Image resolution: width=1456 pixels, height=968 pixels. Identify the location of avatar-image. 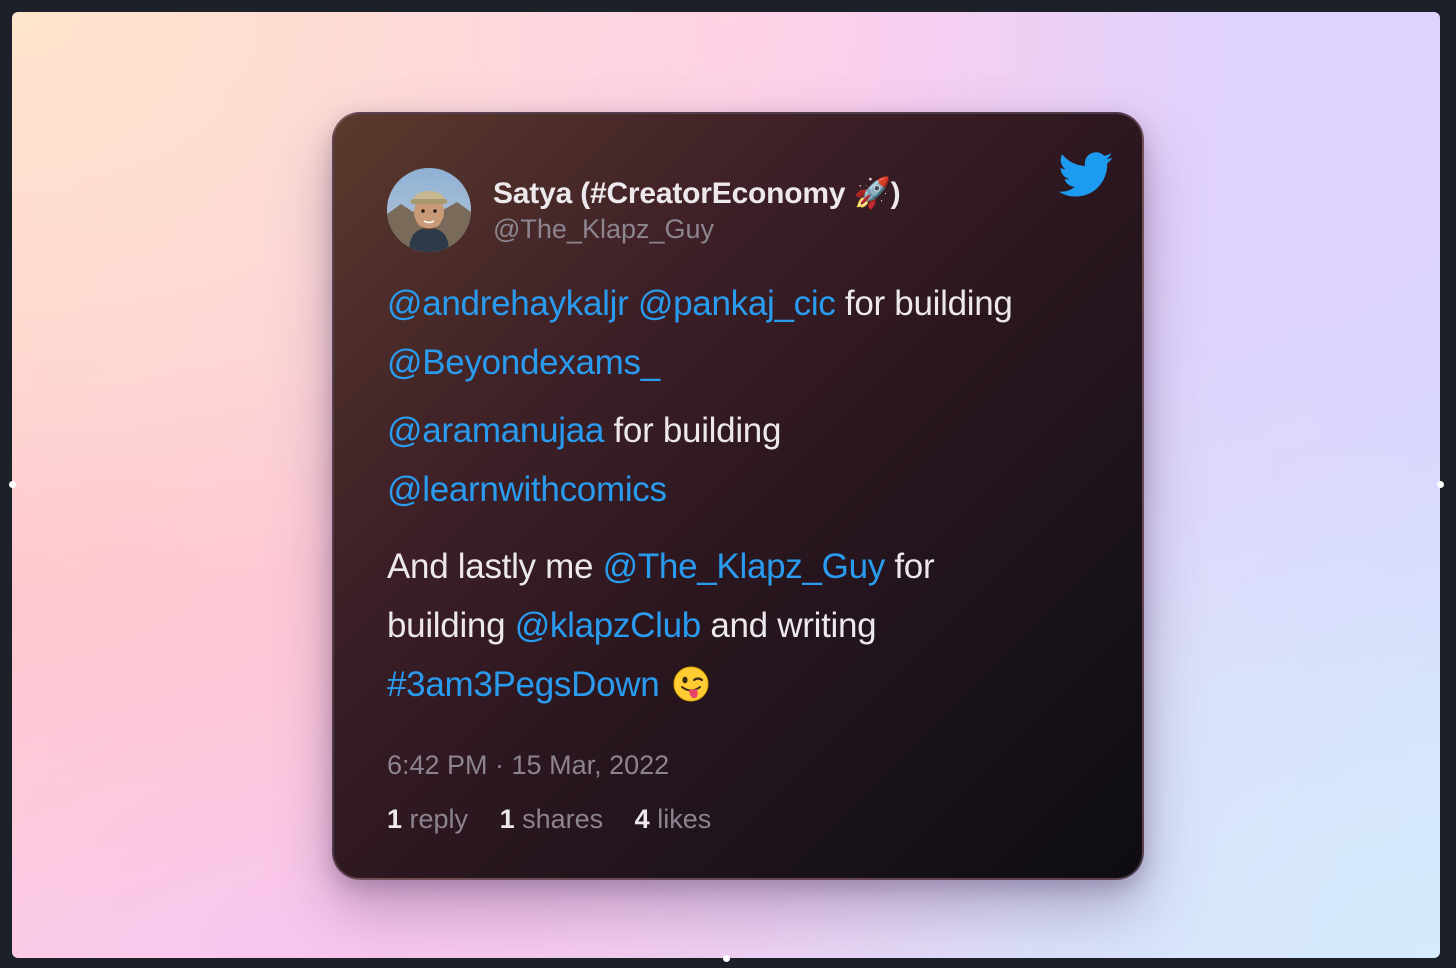
(429, 210).